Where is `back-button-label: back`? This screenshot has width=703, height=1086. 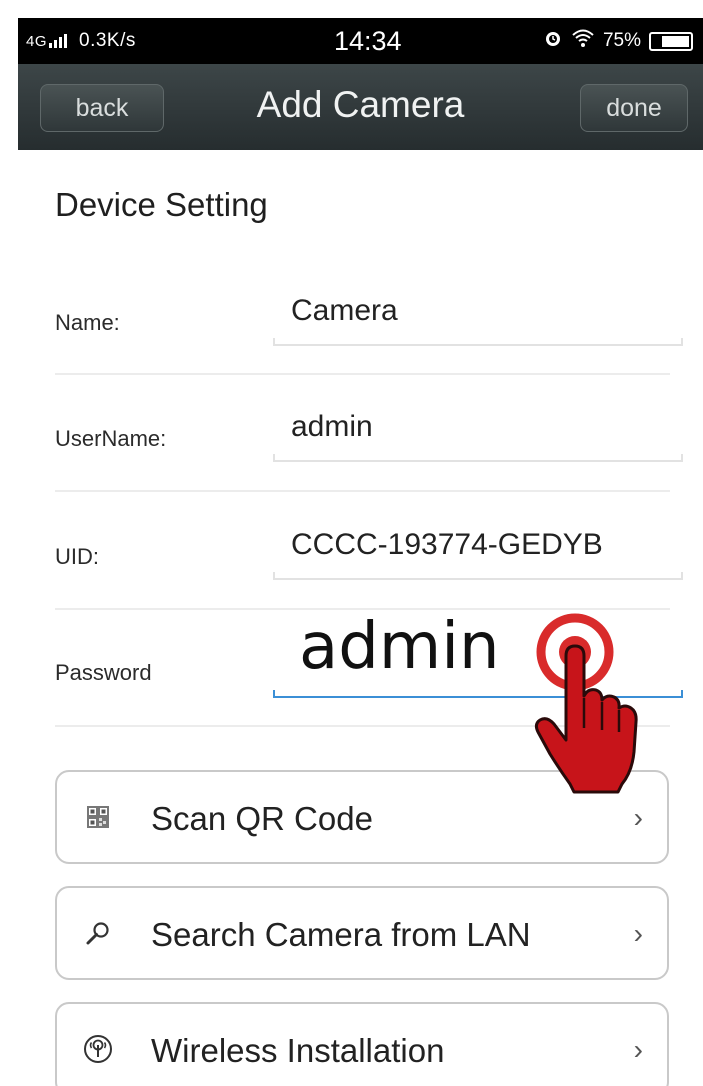
back-button-label: back is located at coordinates (102, 107).